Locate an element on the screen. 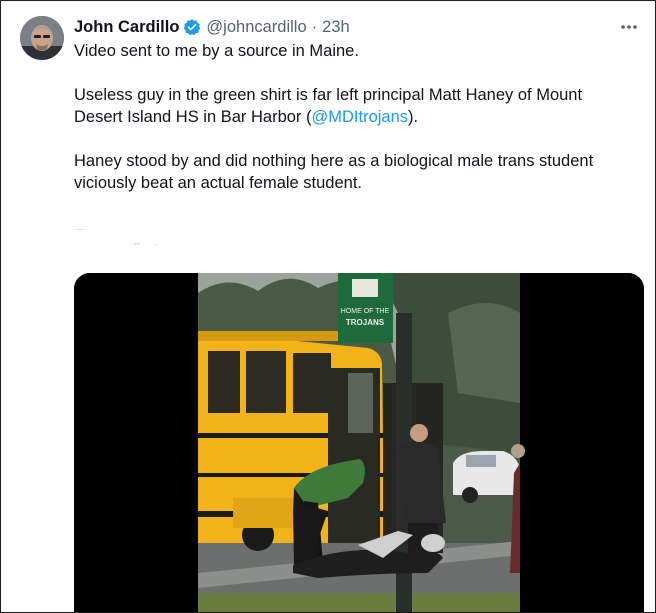 The width and height of the screenshot is (656, 613). author-name: John Cardillo is located at coordinates (126, 27).